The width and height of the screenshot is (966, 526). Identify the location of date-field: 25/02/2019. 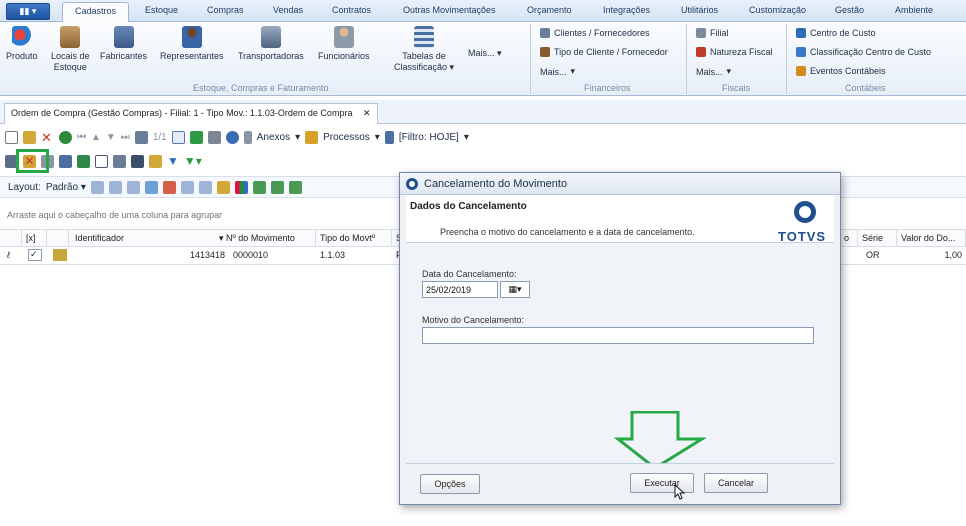
(460, 289).